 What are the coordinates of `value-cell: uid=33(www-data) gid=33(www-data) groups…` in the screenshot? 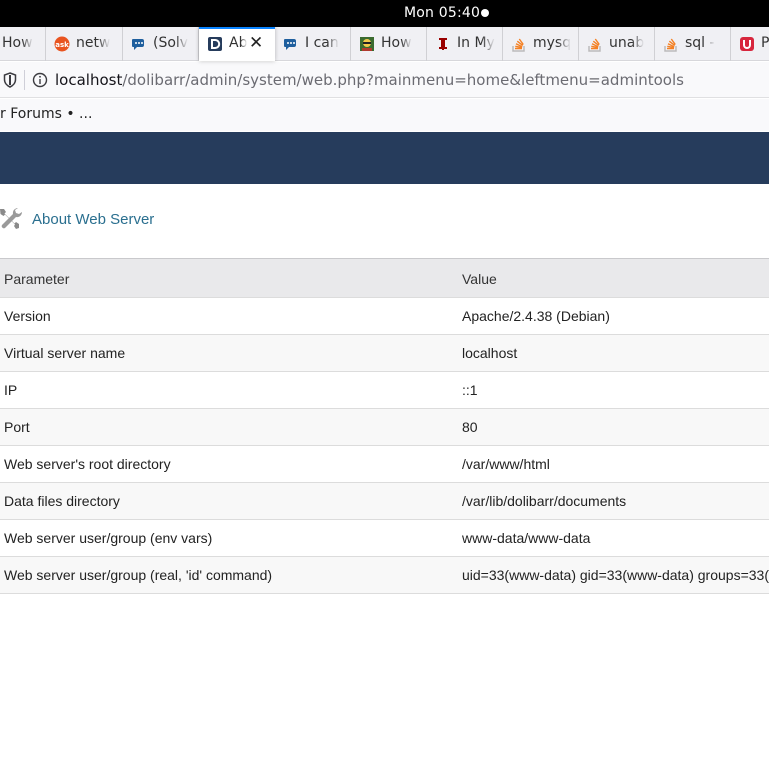 It's located at (615, 575).